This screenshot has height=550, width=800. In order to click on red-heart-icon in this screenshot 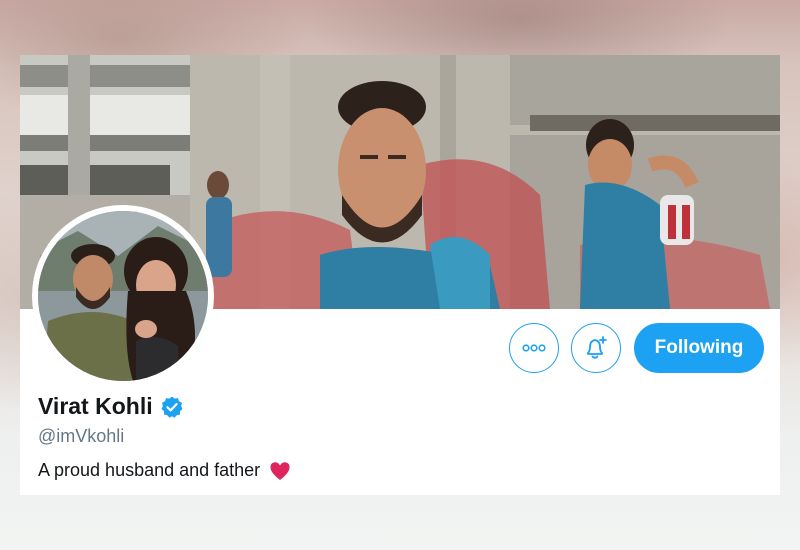, I will do `click(280, 470)`.